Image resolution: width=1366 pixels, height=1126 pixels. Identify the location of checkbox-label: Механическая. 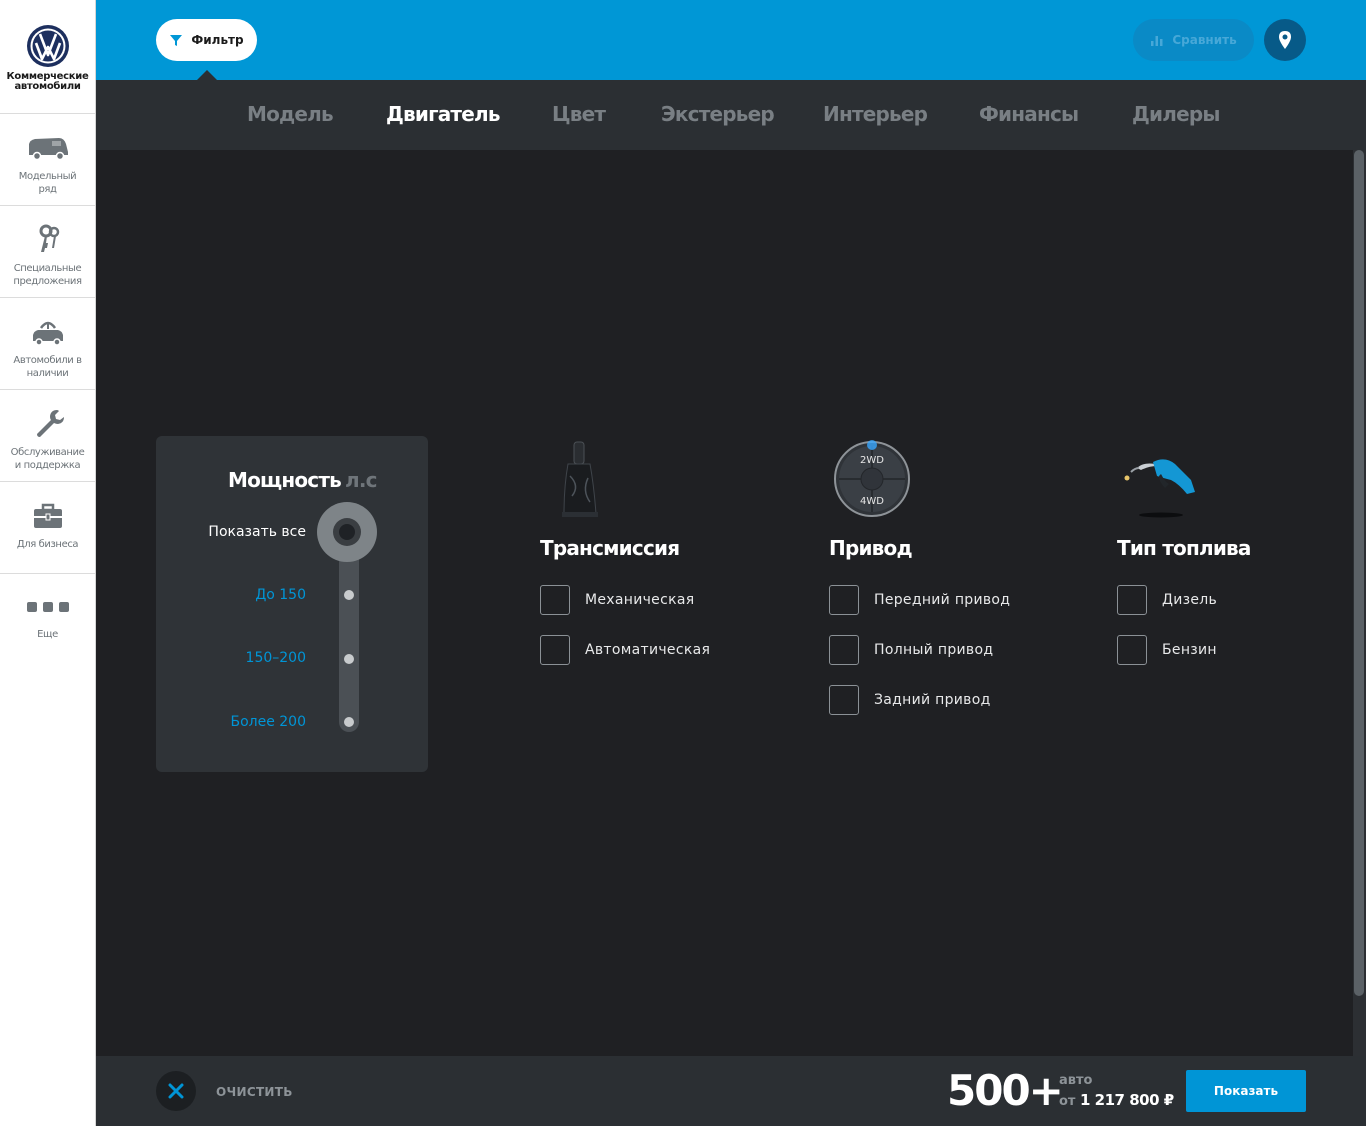
(640, 600).